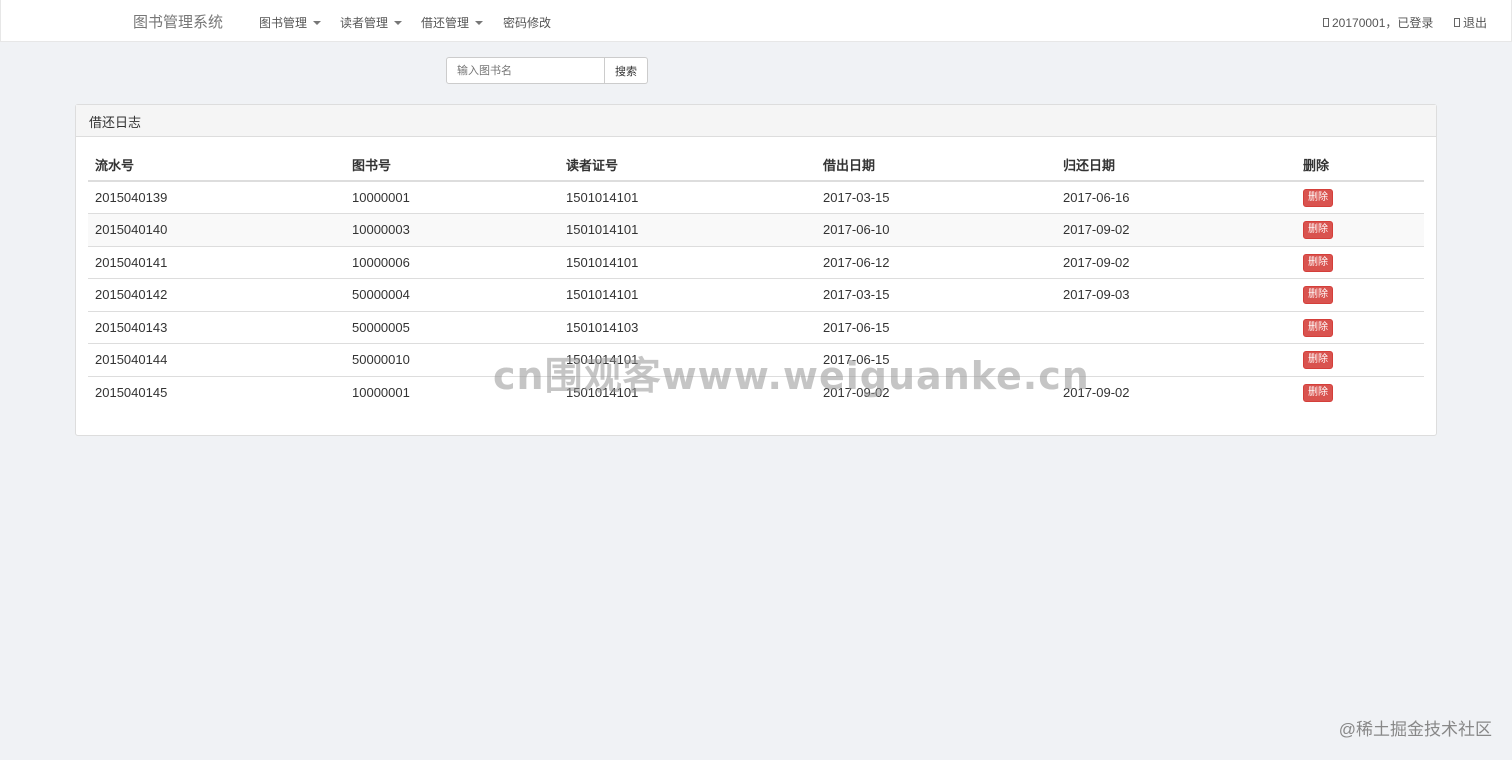  What do you see at coordinates (756, 121) in the screenshot?
I see `panel-title: 借还日志` at bounding box center [756, 121].